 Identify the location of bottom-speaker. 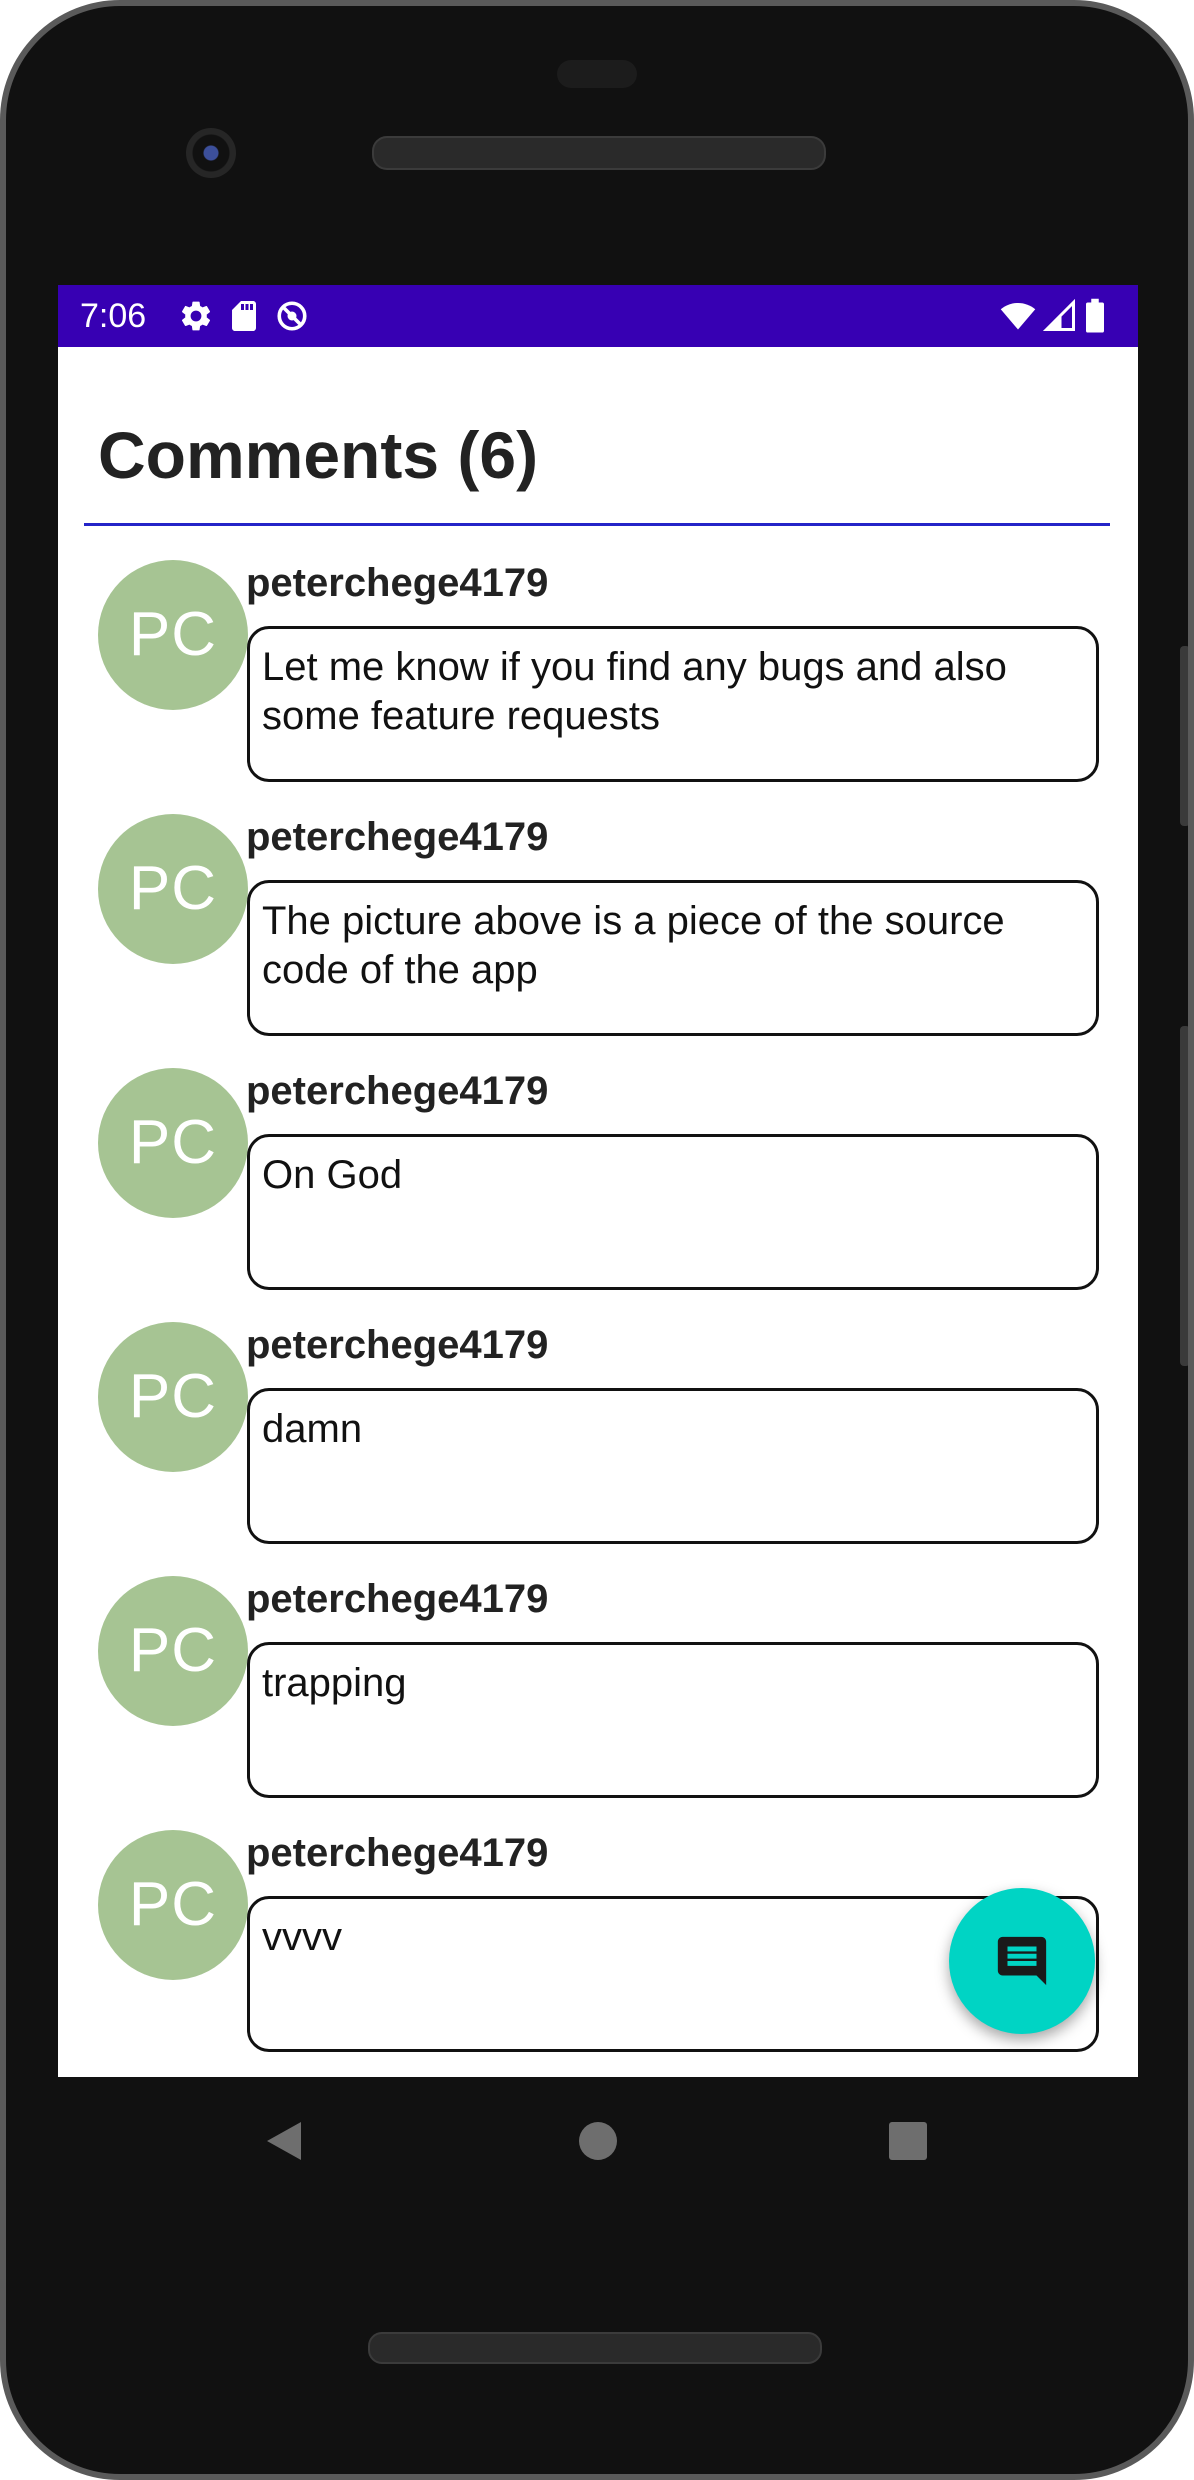
(595, 2348).